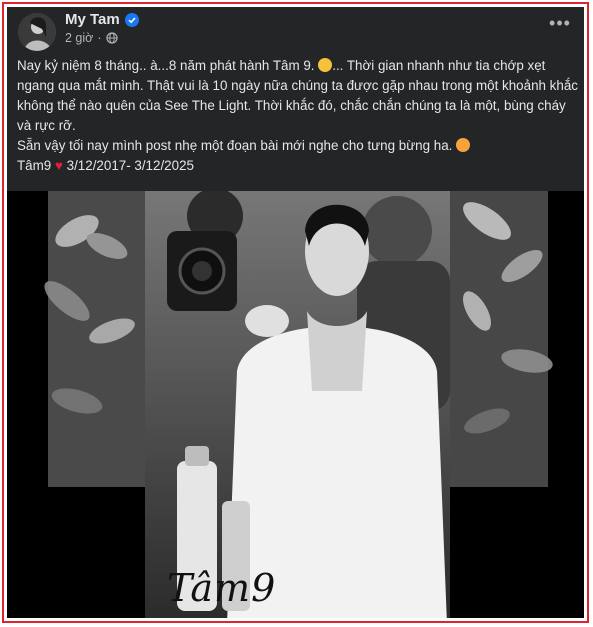 This screenshot has width=593, height=627. What do you see at coordinates (37, 32) in the screenshot?
I see `author-avatar` at bounding box center [37, 32].